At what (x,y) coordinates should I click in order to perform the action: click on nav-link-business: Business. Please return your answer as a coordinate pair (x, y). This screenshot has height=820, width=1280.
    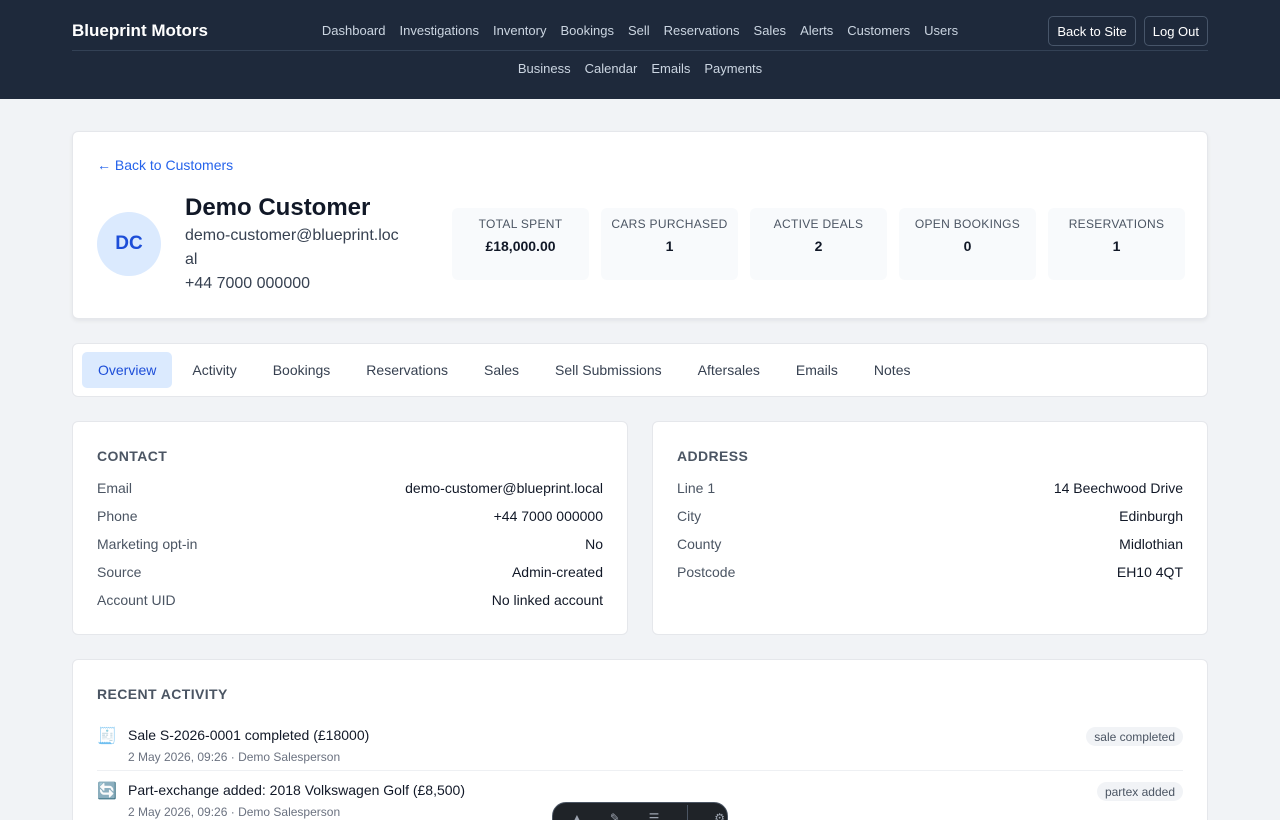
    Looking at the image, I should click on (544, 68).